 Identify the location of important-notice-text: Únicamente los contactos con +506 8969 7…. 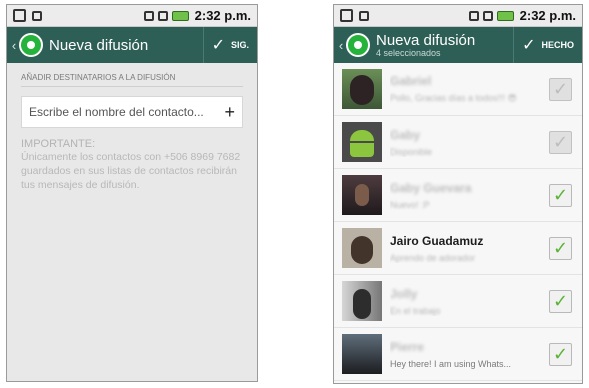
(131, 171).